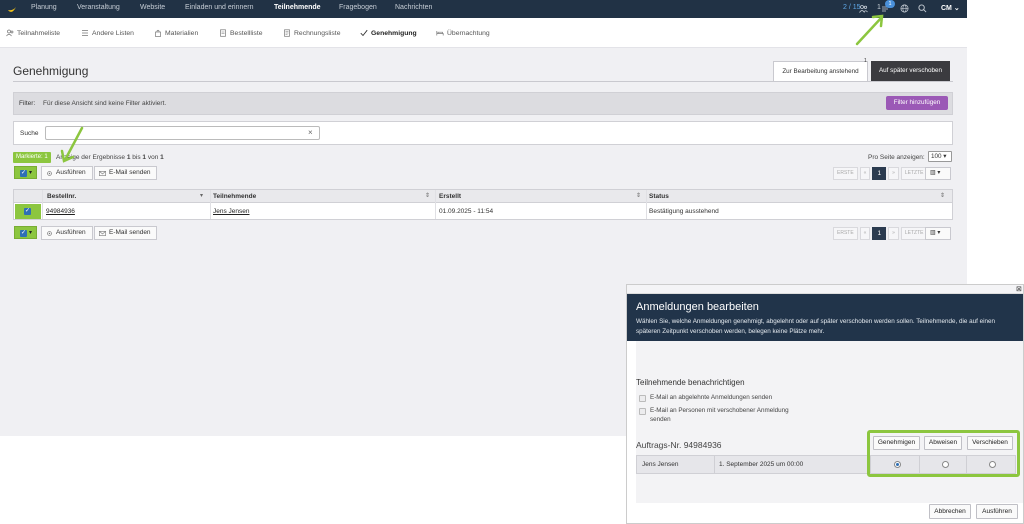 Image resolution: width=1024 pixels, height=524 pixels. I want to click on send-email-button: E-Mail senden, so click(125, 173).